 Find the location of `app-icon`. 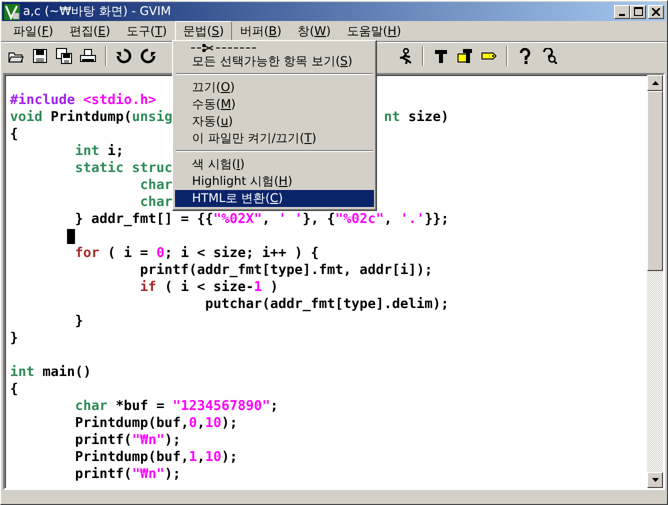

app-icon is located at coordinates (12, 12).